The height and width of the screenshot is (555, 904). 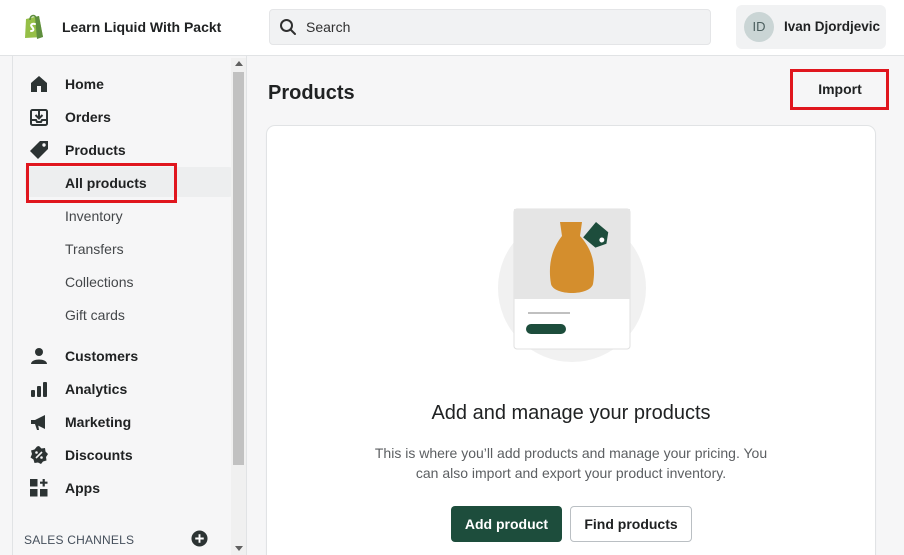 What do you see at coordinates (102, 356) in the screenshot?
I see `sidebar-item-label: Customers` at bounding box center [102, 356].